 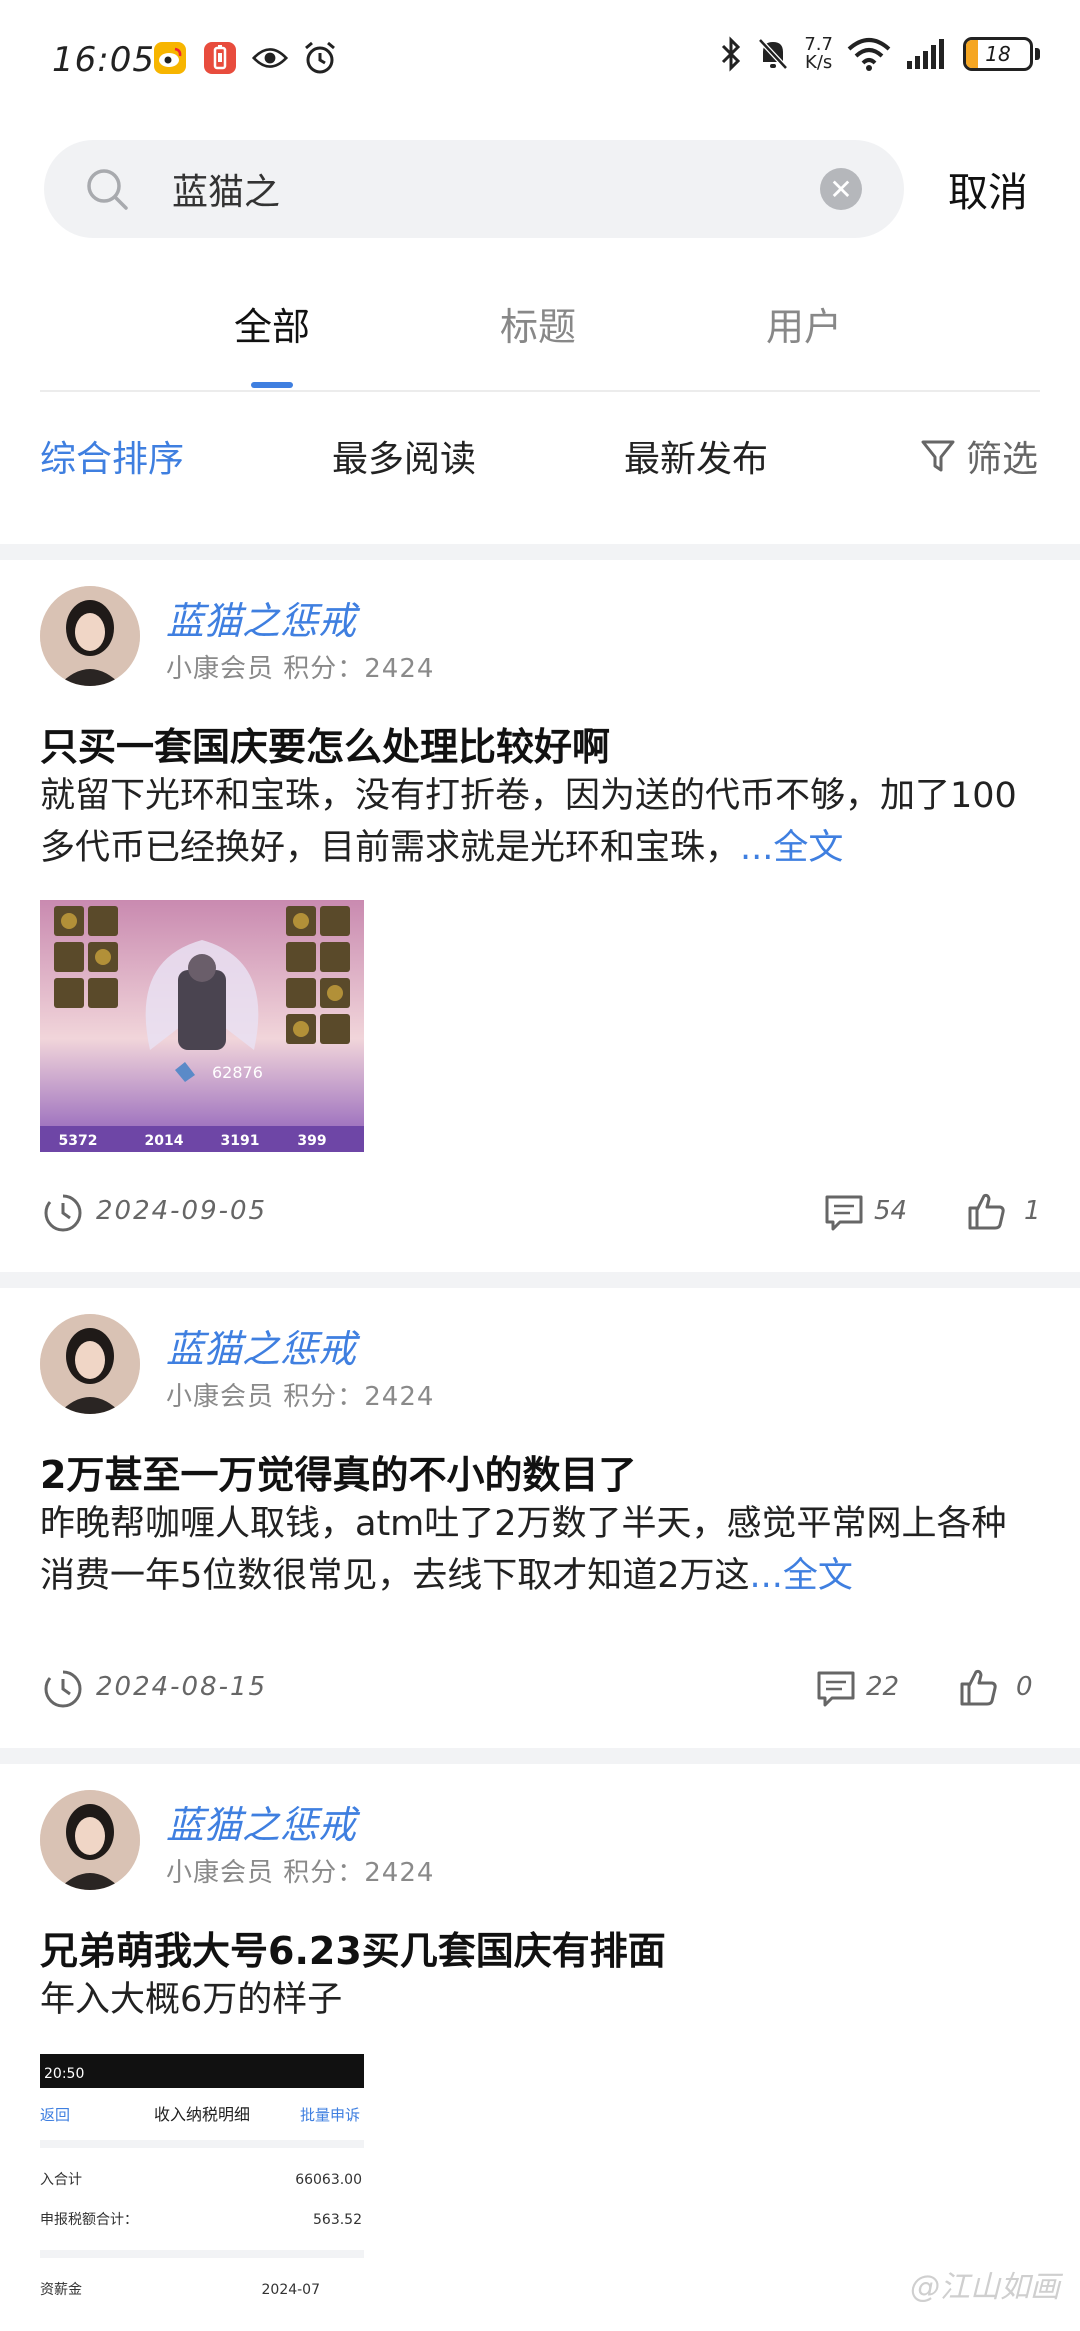 I want to click on status-time: 16:05, so click(x=103, y=60).